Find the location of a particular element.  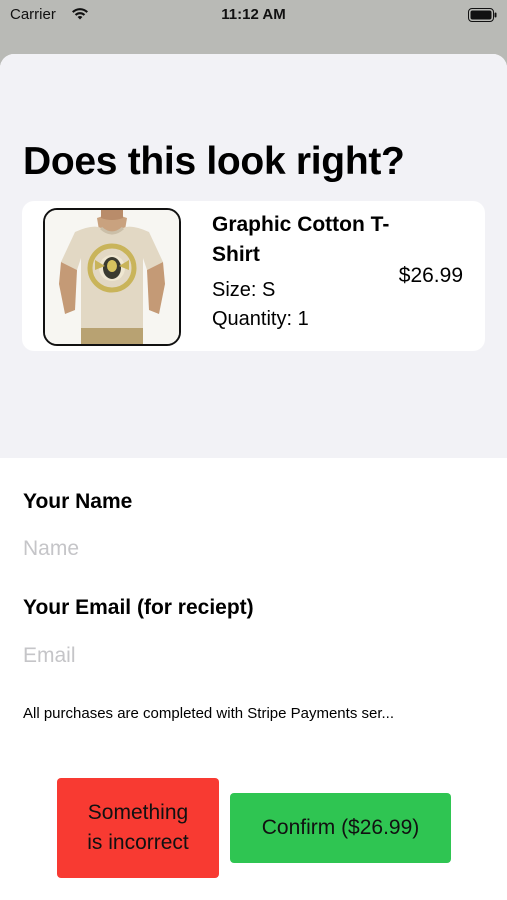

status-time: 11:12 AM is located at coordinates (253, 14).